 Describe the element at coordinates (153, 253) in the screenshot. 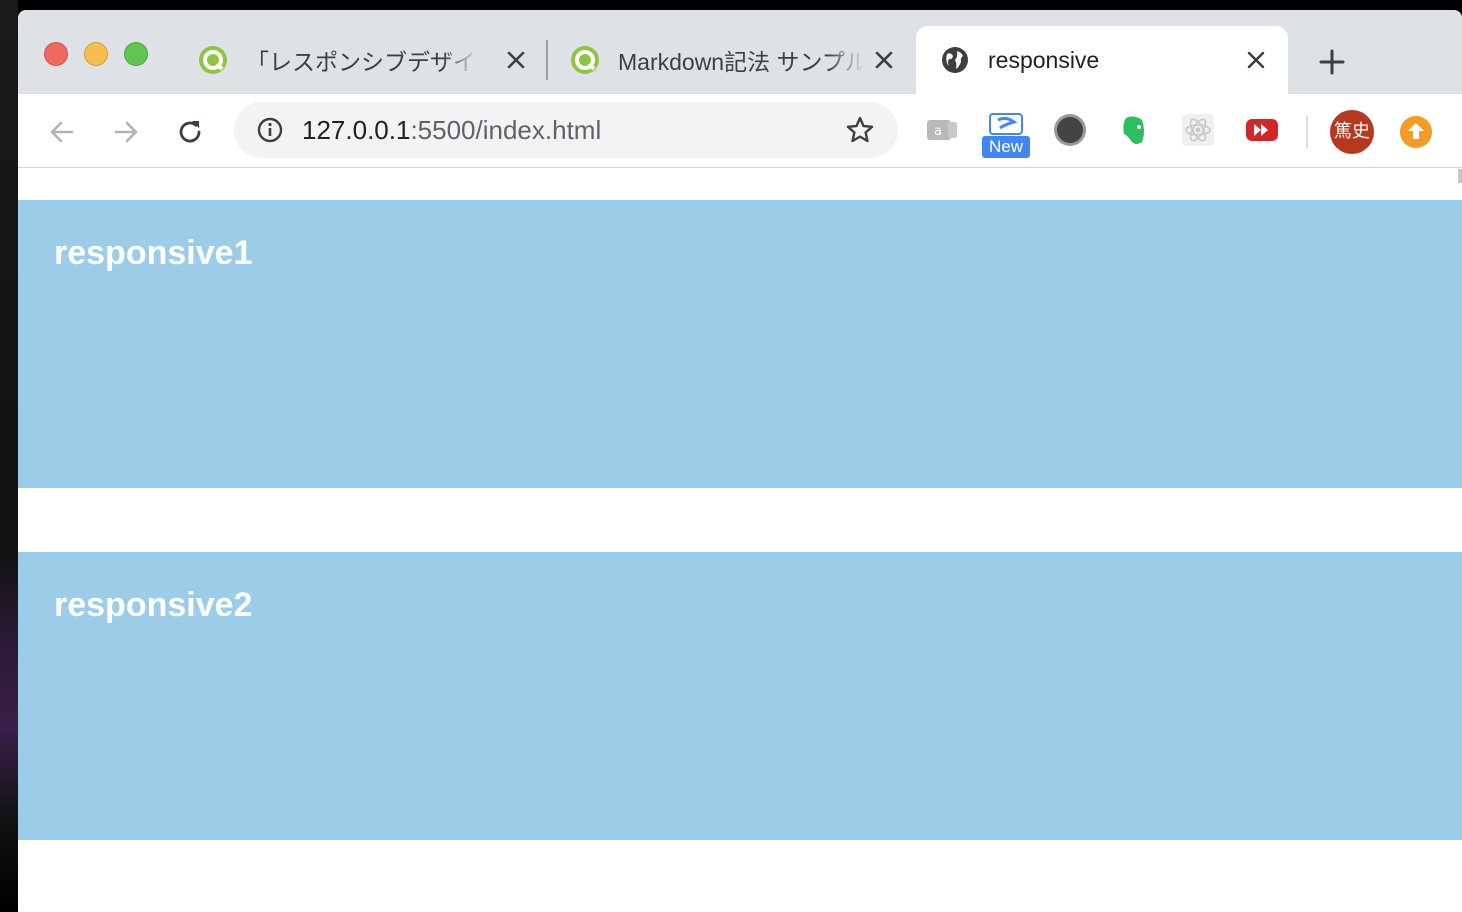

I see `section-heading: responsive1` at that location.